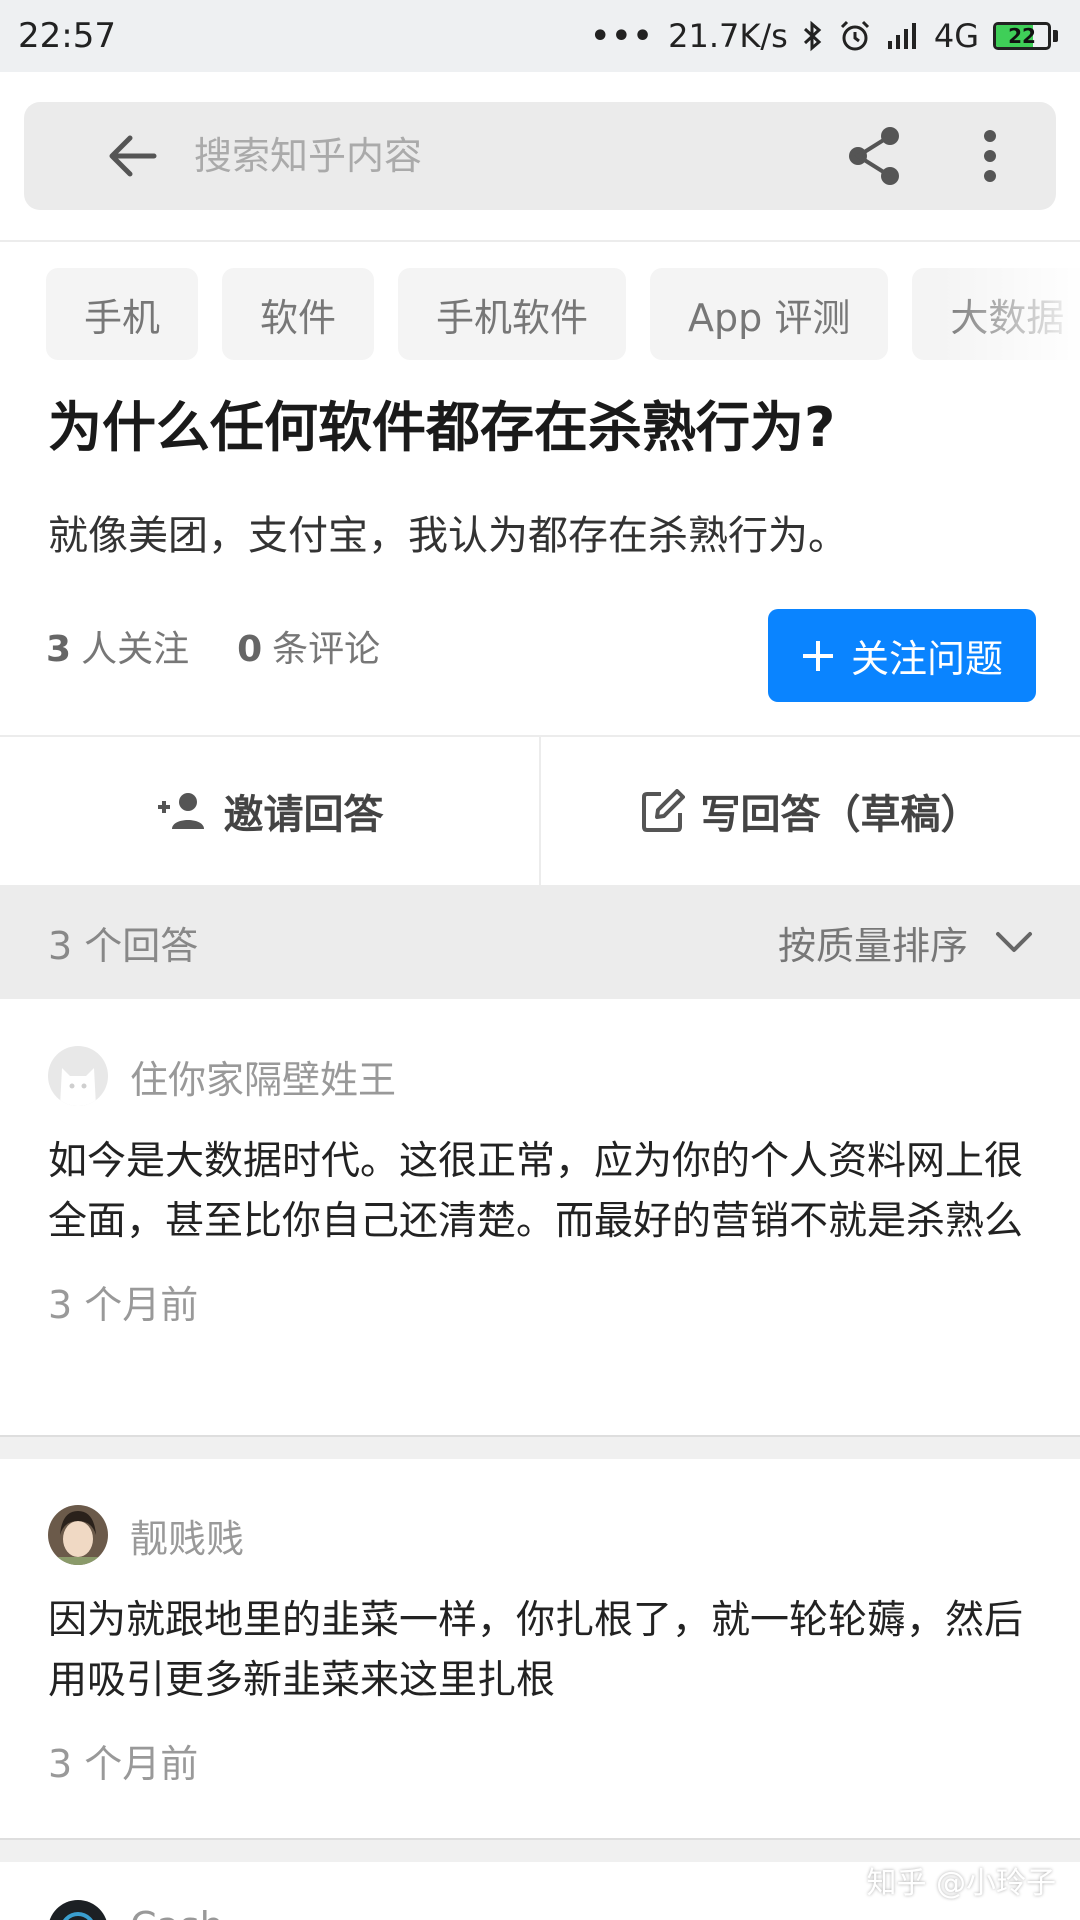  I want to click on default-avatar-icon, so click(78, 1076).